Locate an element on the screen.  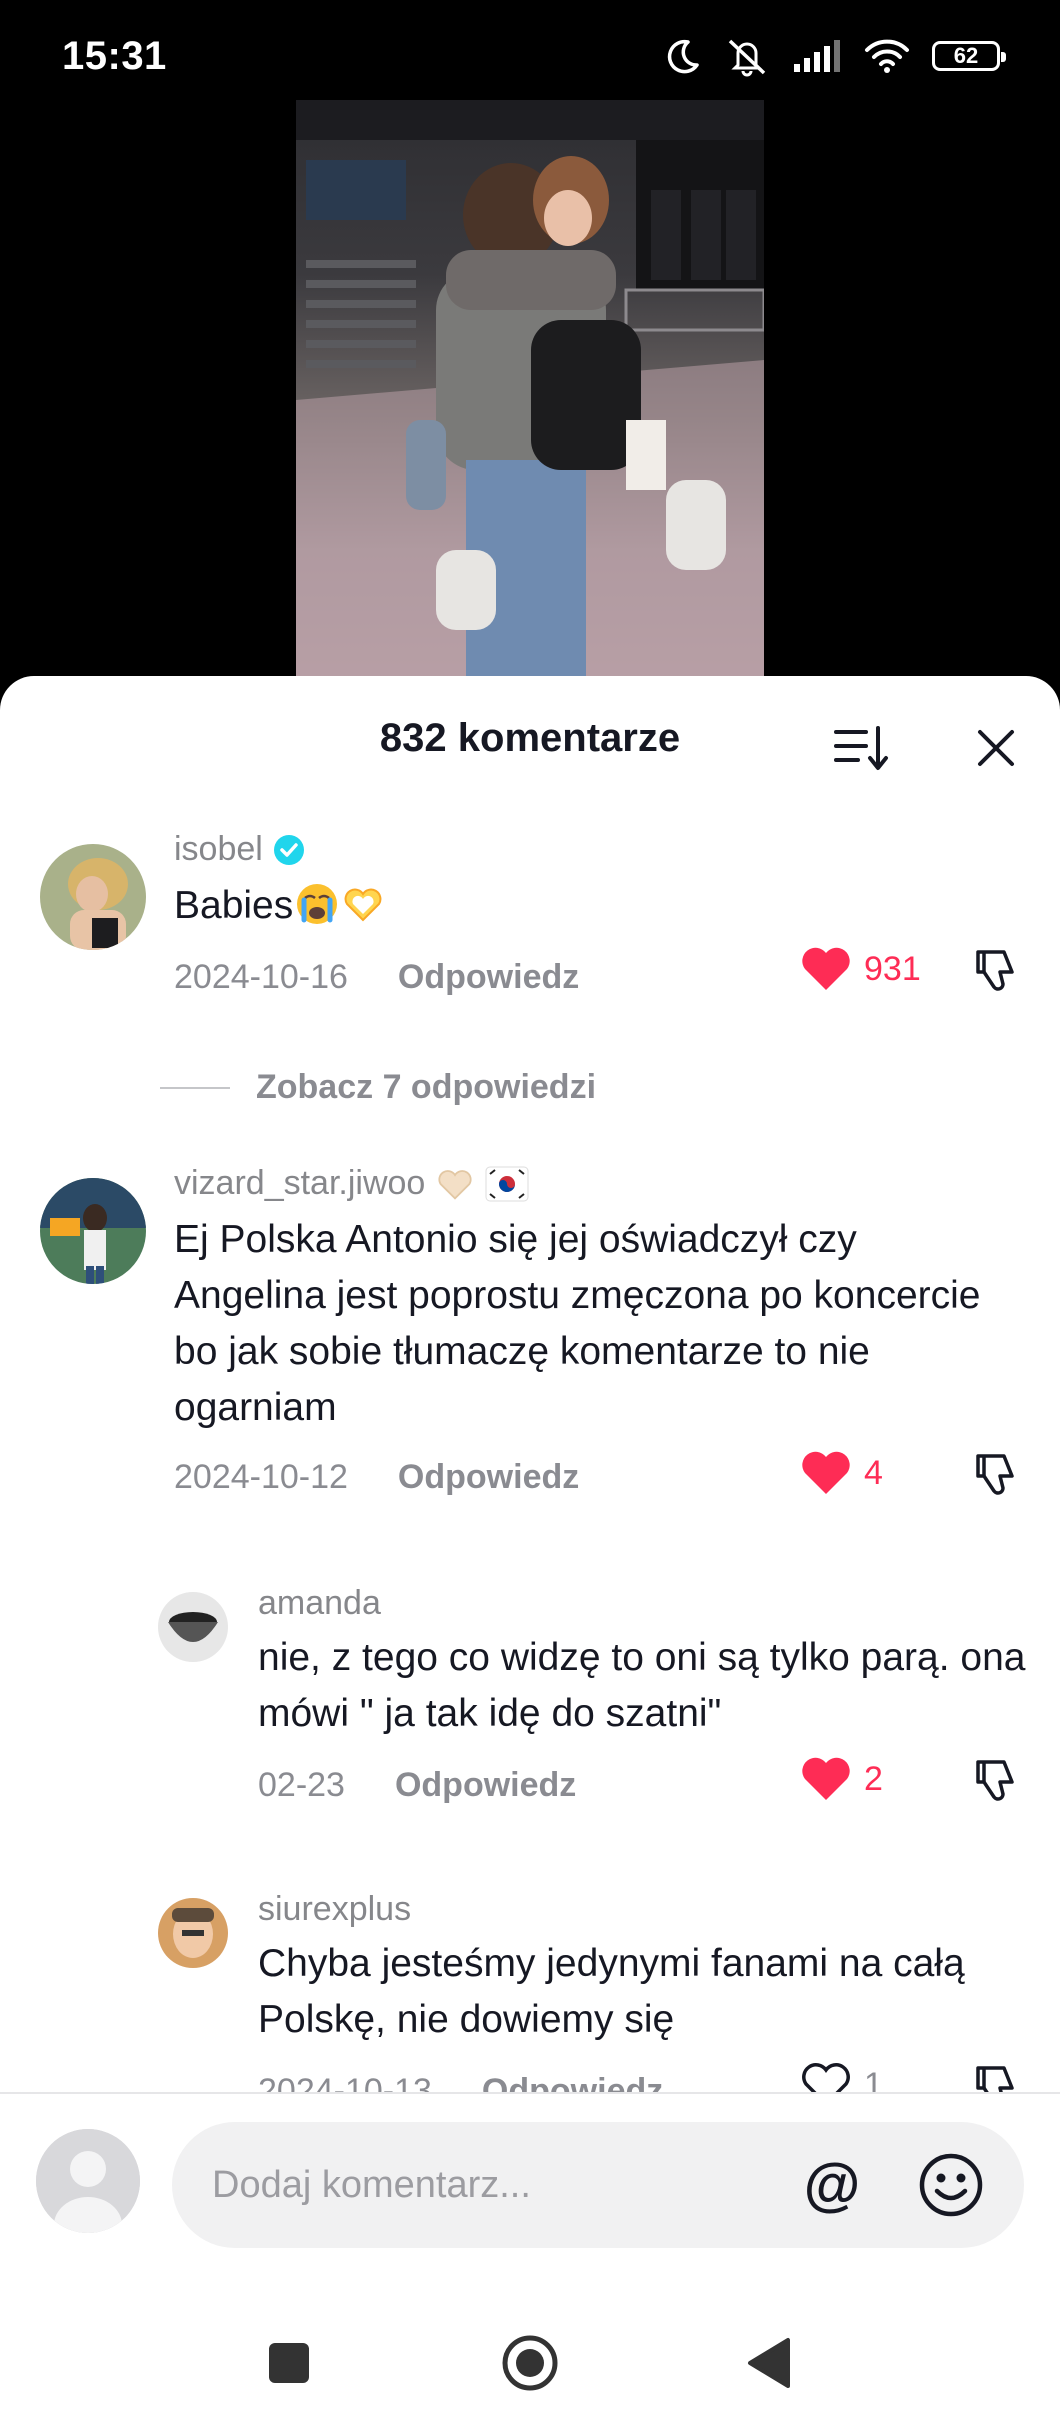
view-replies-button: Zobacz 7 odpowiedzi is located at coordinates (378, 1087).